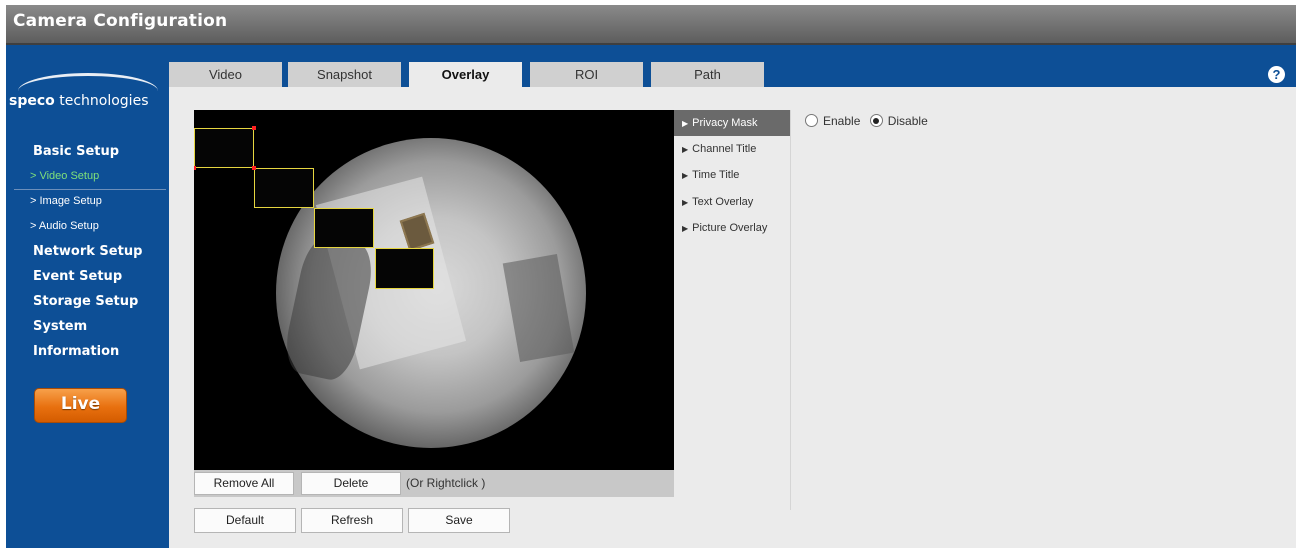 This screenshot has width=1299, height=548. I want to click on help-icon: ?, so click(1276, 74).